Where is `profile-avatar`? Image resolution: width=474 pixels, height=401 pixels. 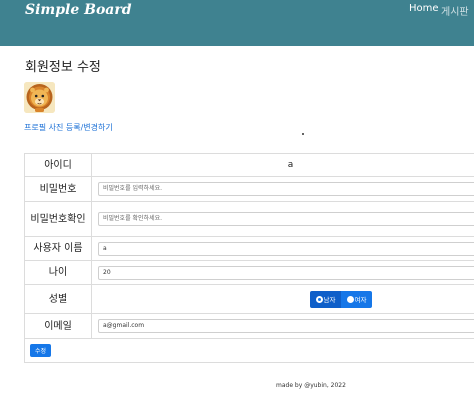
profile-avatar is located at coordinates (39, 97).